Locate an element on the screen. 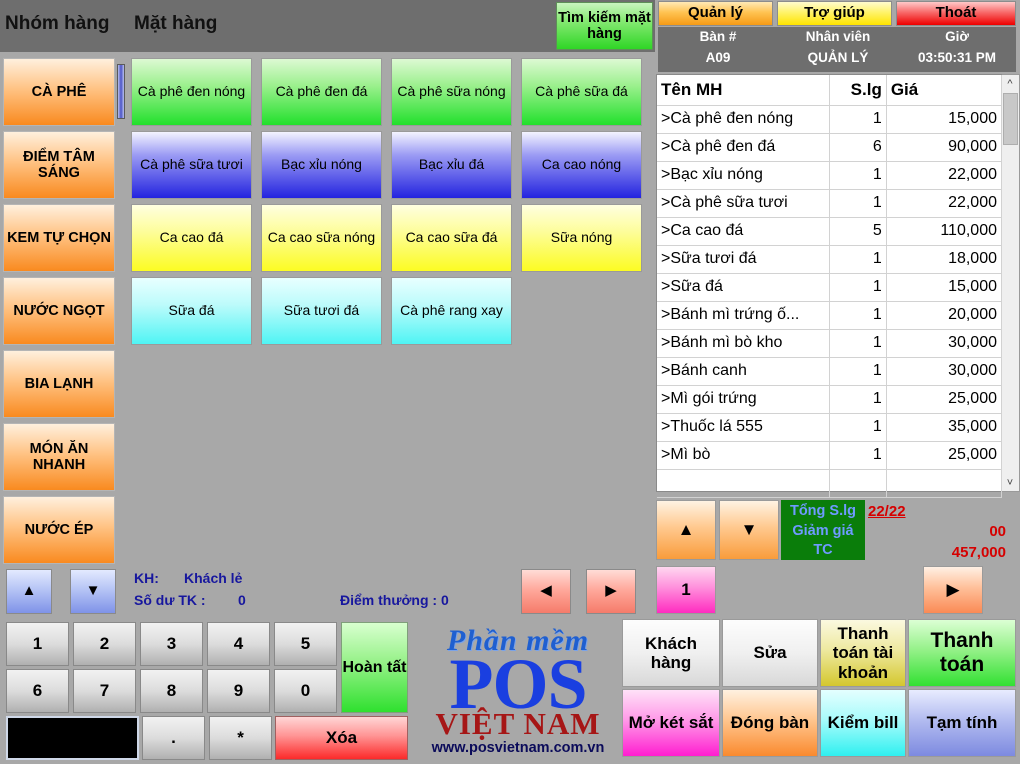 The width and height of the screenshot is (1020, 764). order-item-name: >Bánh mì bò kho is located at coordinates (743, 343).